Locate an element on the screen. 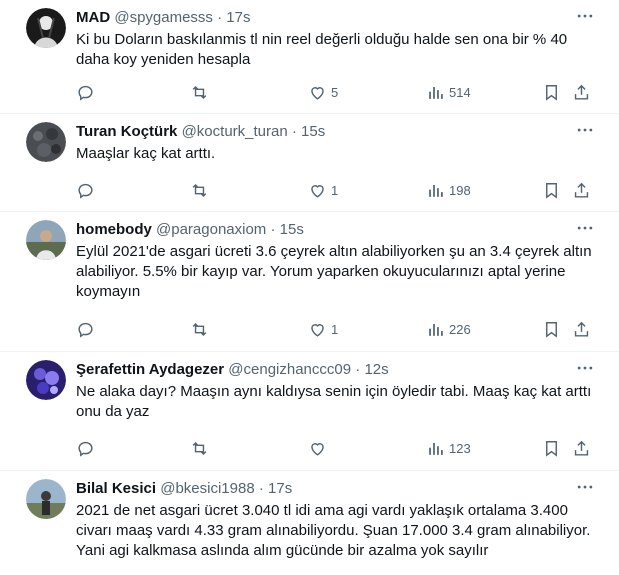  views-count: 198 is located at coordinates (460, 190).